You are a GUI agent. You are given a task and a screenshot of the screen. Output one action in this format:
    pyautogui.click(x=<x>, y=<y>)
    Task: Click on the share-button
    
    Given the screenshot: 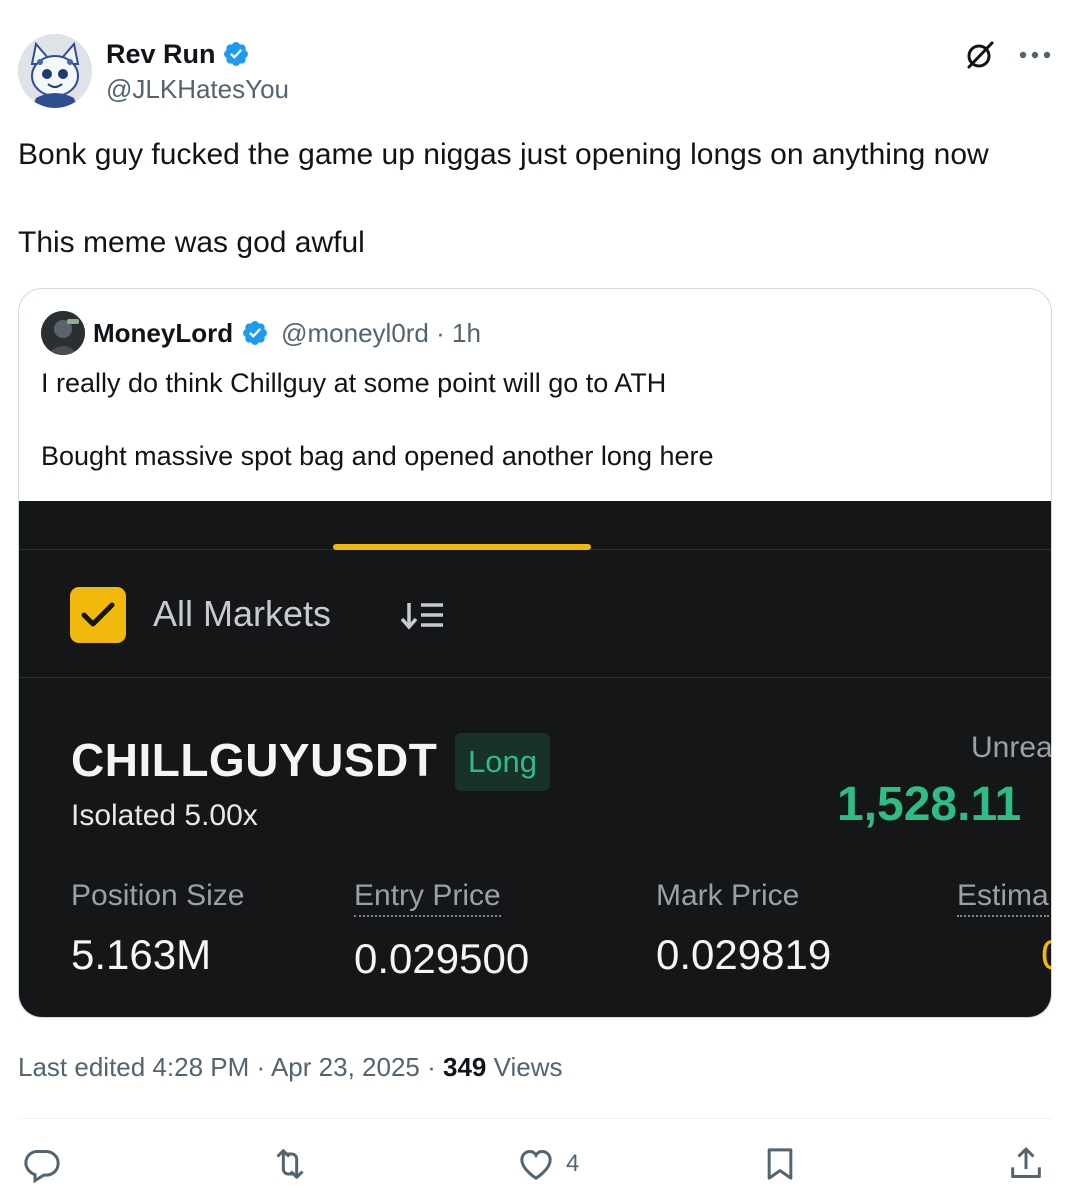 What is the action you would take?
    pyautogui.click(x=1026, y=1164)
    